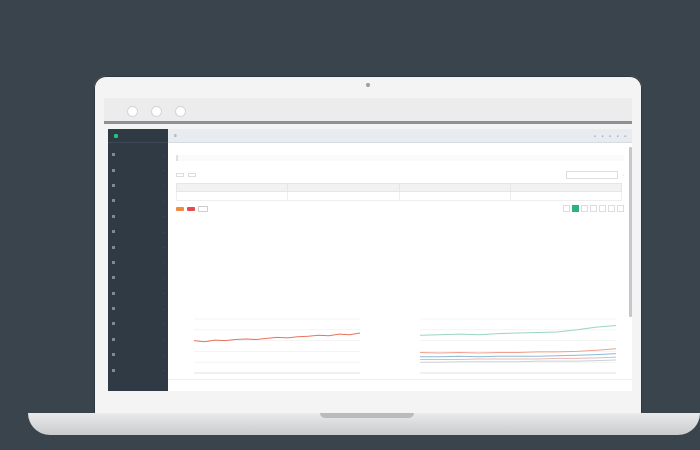 This screenshot has width=700, height=450. Describe the element at coordinates (175, 136) in the screenshot. I see `menu-toggle-icon: ≡` at that location.